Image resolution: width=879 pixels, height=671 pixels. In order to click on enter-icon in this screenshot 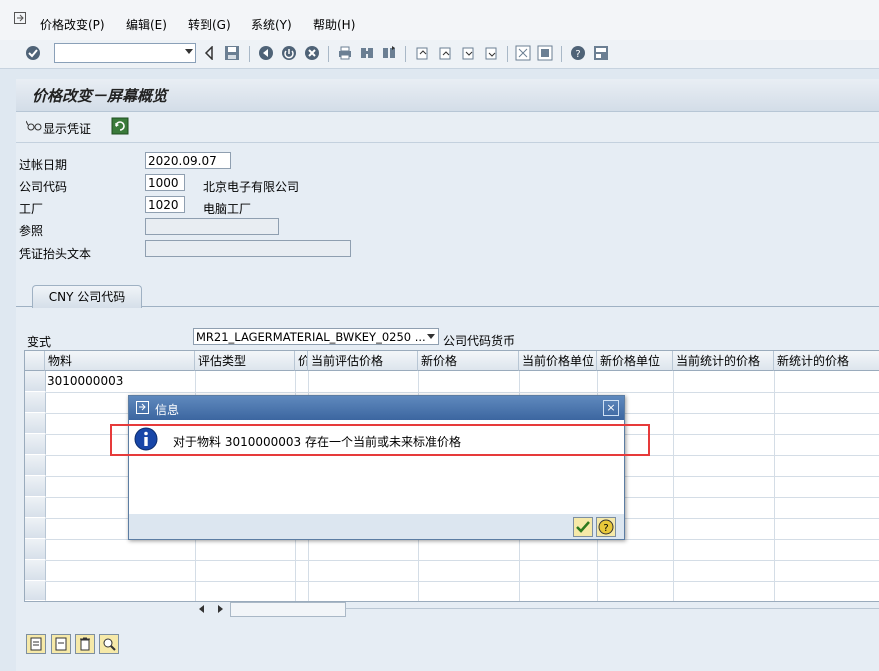, I will do `click(33, 53)`.